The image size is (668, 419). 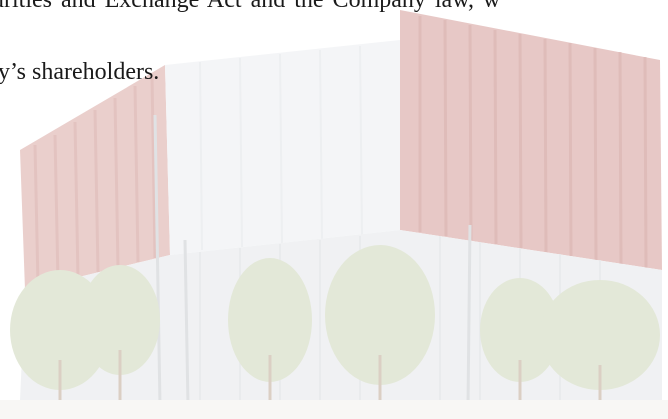 What do you see at coordinates (80, 72) in the screenshot?
I see `body-text-line-2: y’s shareholders.` at bounding box center [80, 72].